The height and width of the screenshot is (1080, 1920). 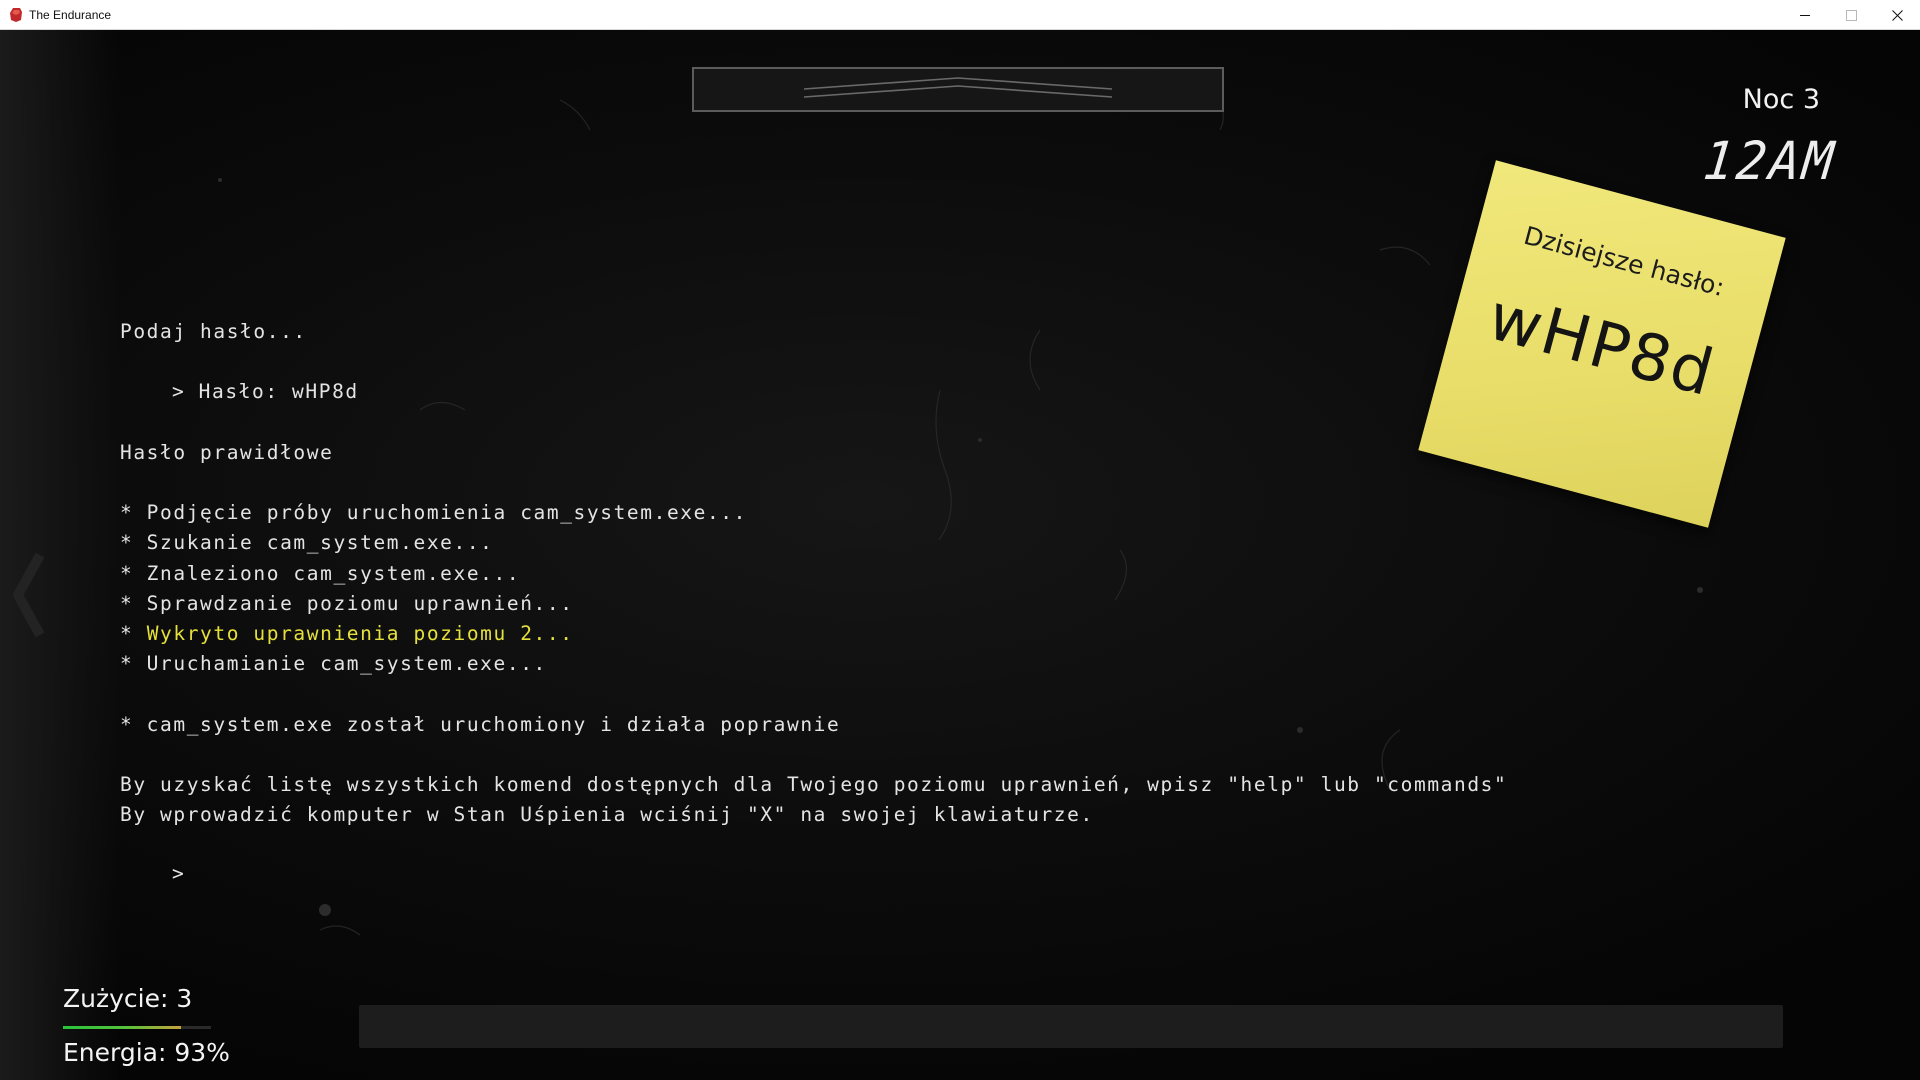 I want to click on app-icon, so click(x=16, y=15).